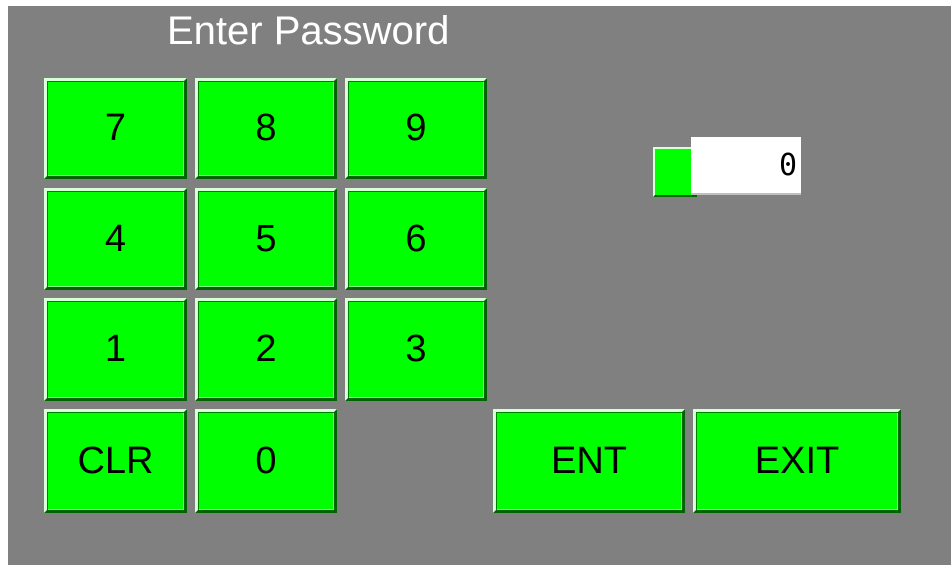  Describe the element at coordinates (308, 31) in the screenshot. I see `page-title: Enter Password` at that location.